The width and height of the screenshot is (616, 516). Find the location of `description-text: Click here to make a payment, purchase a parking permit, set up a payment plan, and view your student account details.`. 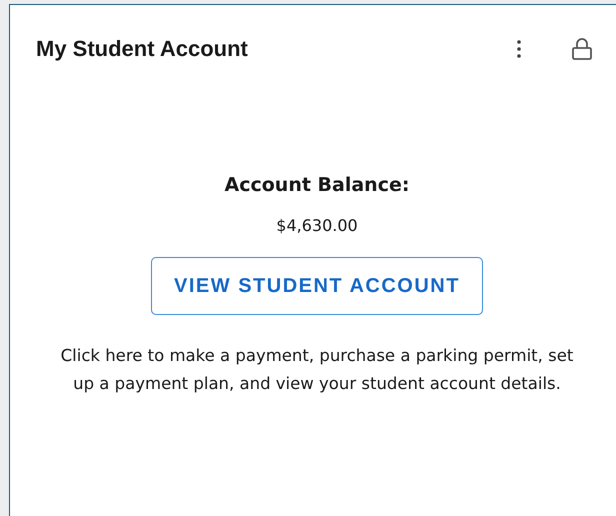

description-text: Click here to make a payment, purchase a parking permit, set up a payment plan, and view your student account details. is located at coordinates (317, 370).